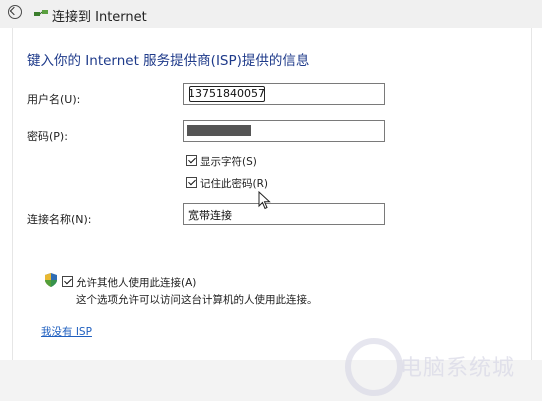 The image size is (542, 401). I want to click on username-highlight, so click(227, 94).